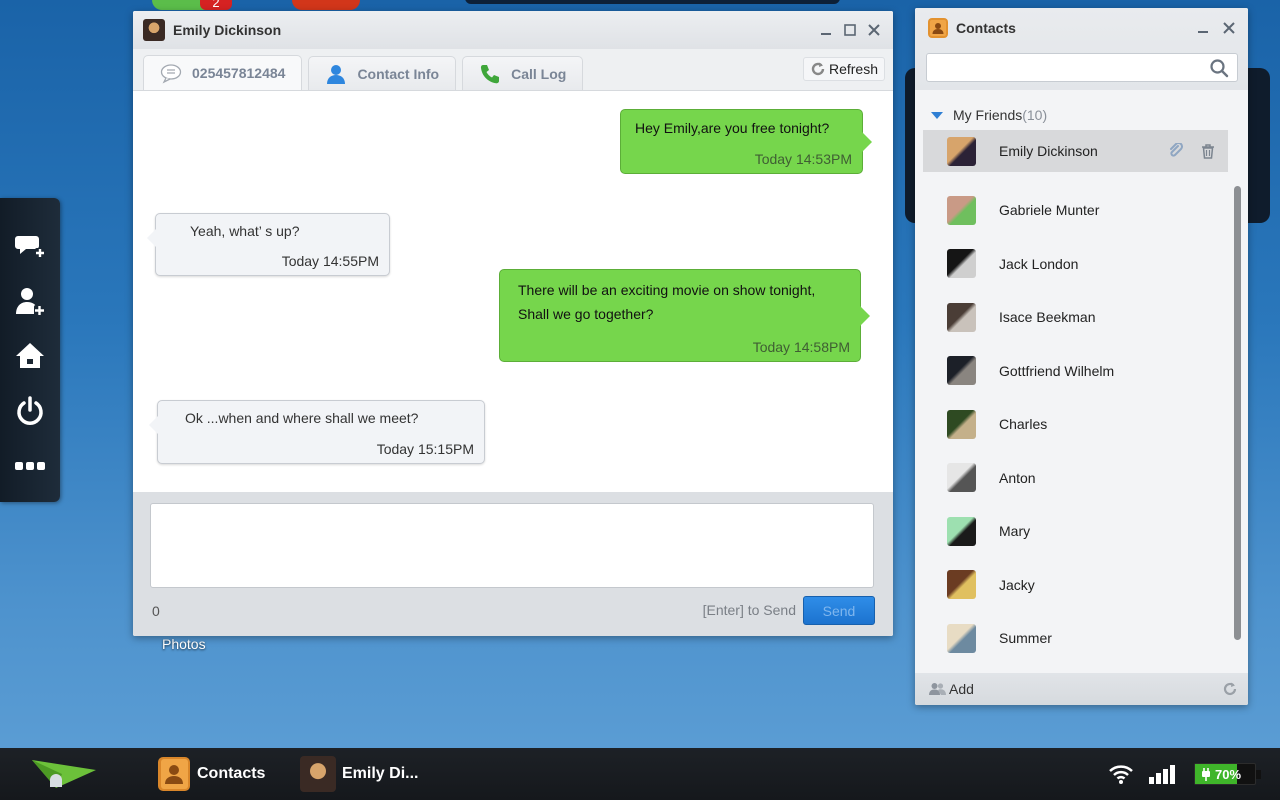 Image resolution: width=1280 pixels, height=800 pixels. Describe the element at coordinates (1176, 151) in the screenshot. I see `attach-icon` at that location.